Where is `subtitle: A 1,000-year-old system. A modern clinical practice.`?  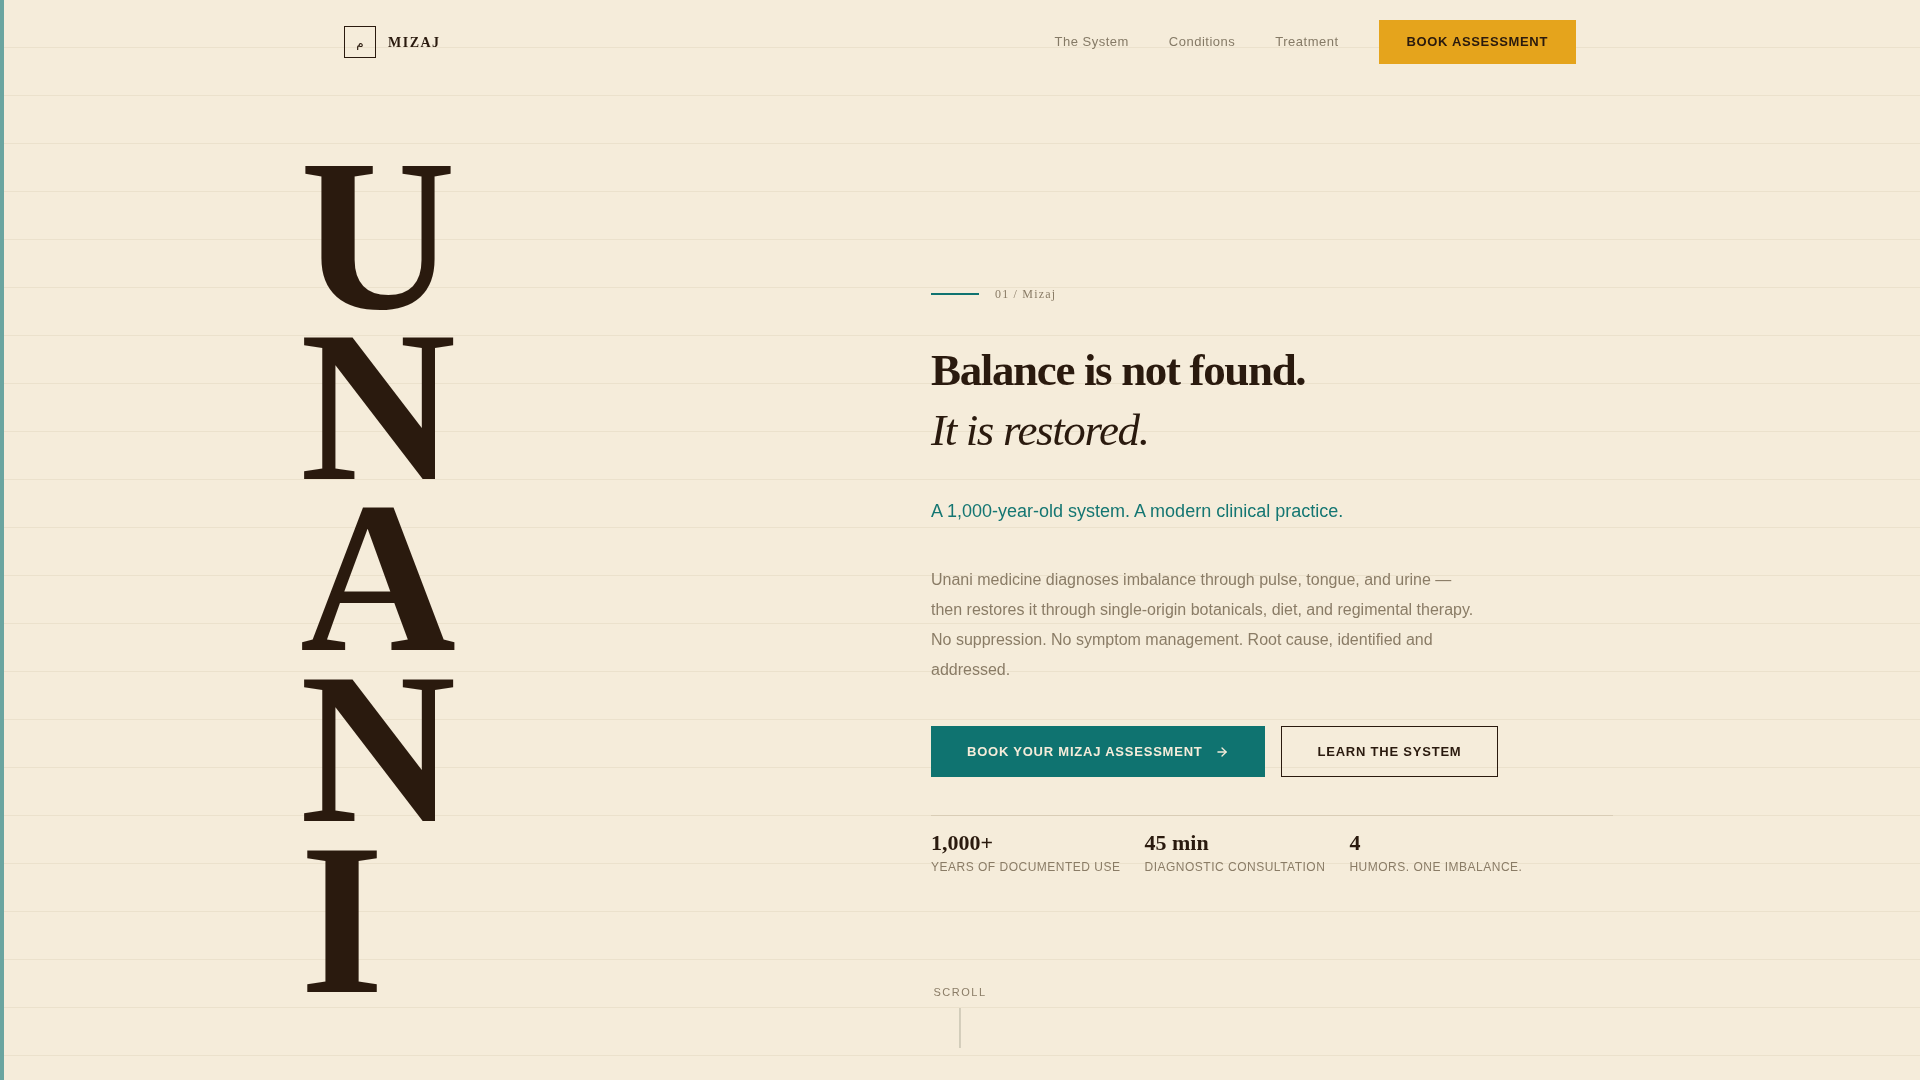 subtitle: A 1,000-year-old system. A modern clinical practice. is located at coordinates (1138, 511).